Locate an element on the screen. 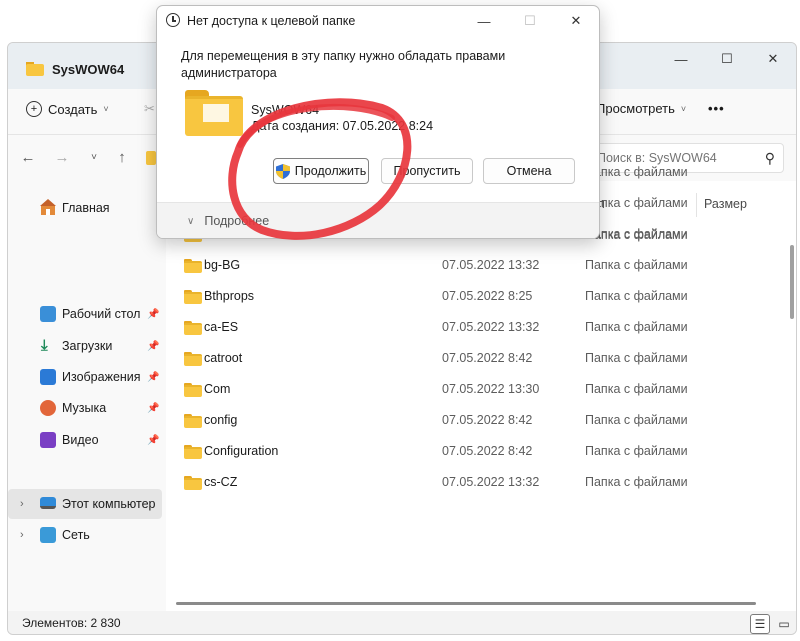 This screenshot has height=641, width=800. details-view-icon: ☰ is located at coordinates (760, 624).